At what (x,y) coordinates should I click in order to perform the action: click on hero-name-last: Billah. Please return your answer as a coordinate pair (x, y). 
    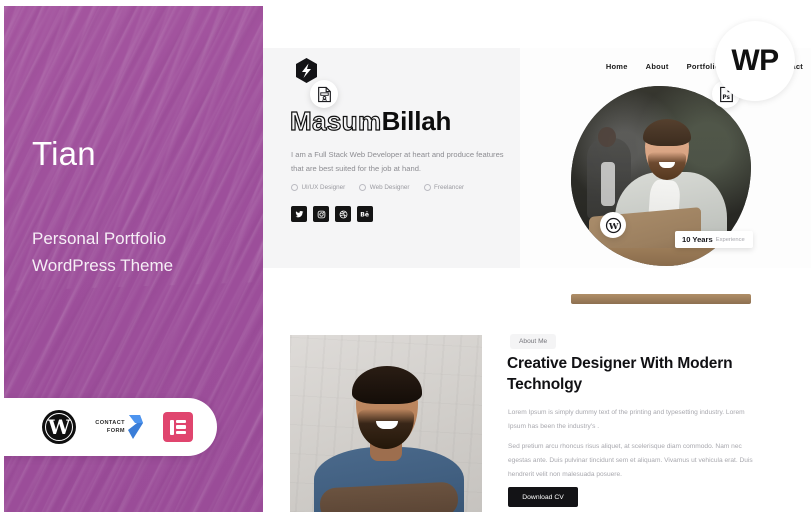
    Looking at the image, I should click on (416, 121).